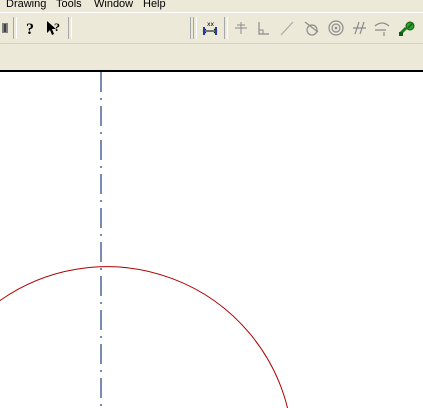  I want to click on tangent-constraint-icon, so click(312, 28).